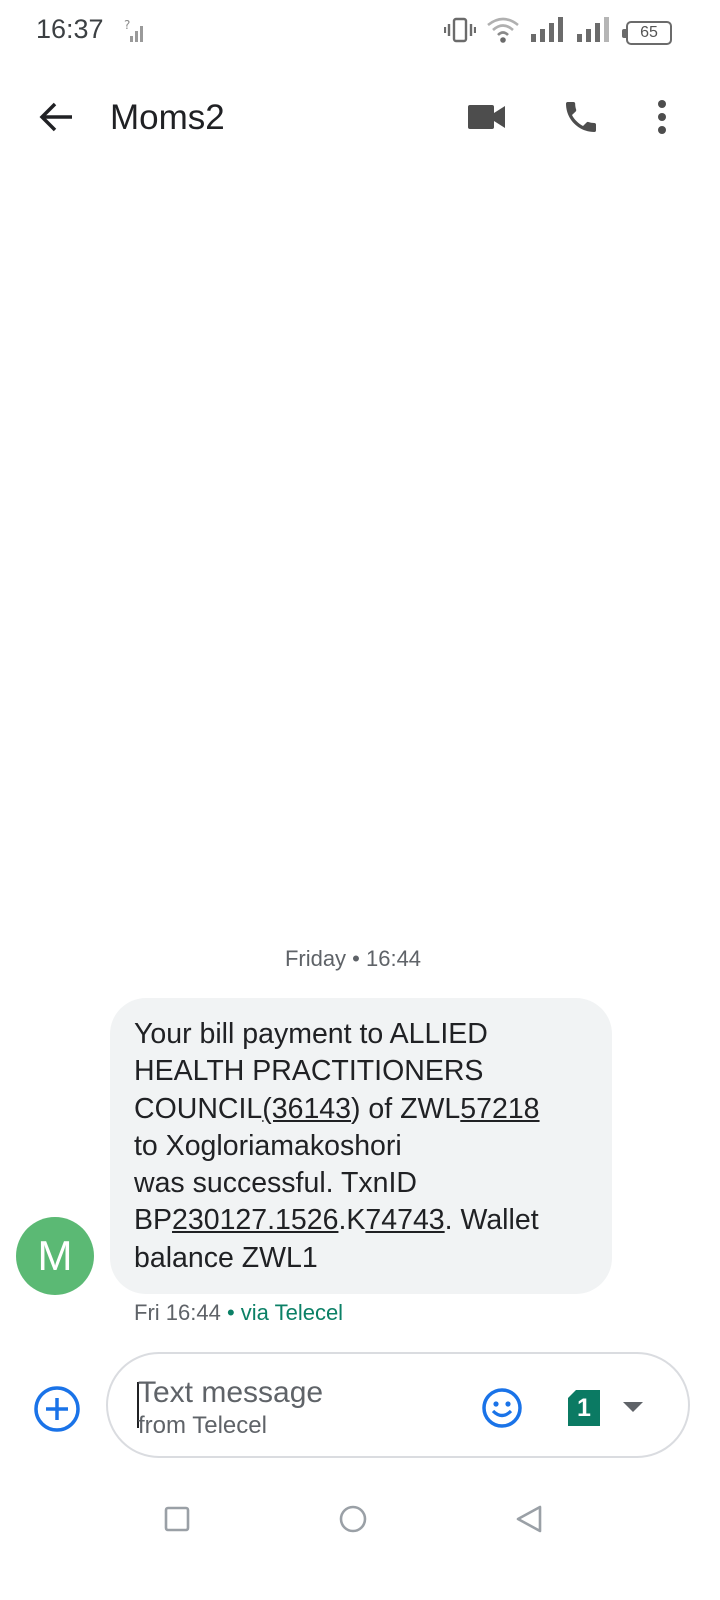 The image size is (720, 1600). I want to click on back-triangle-icon, so click(529, 1521).